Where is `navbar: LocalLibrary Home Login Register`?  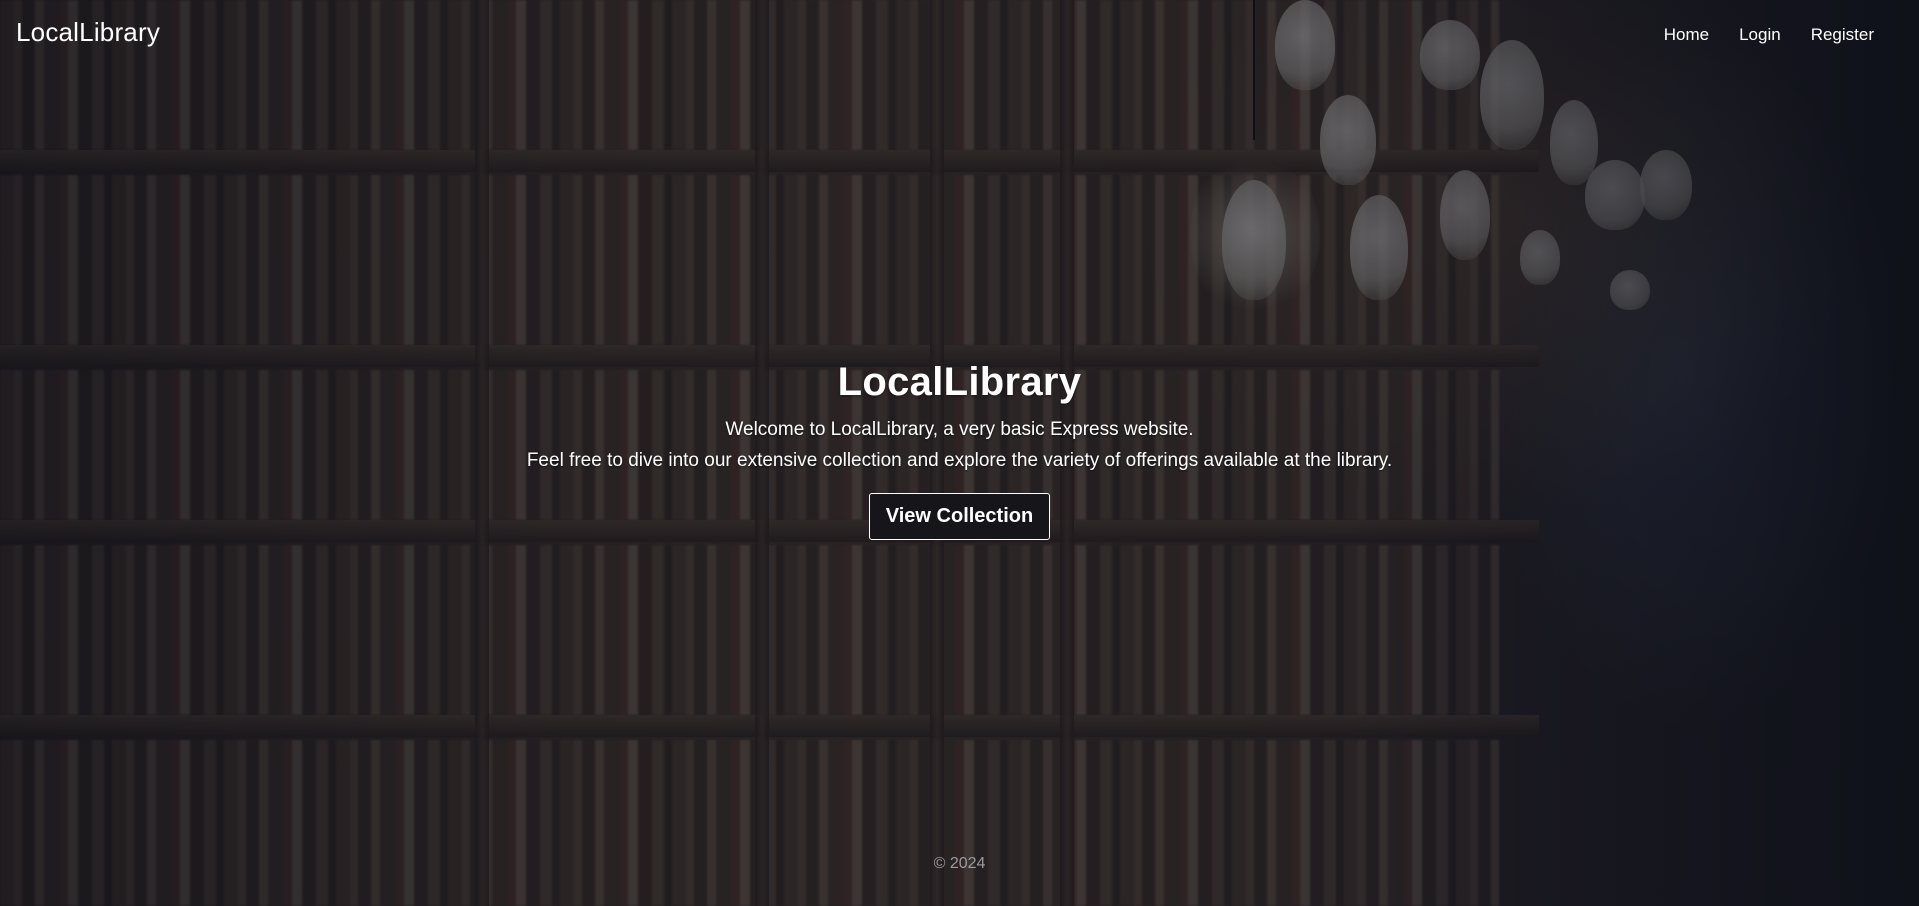
navbar: LocalLibrary Home Login Register is located at coordinates (959, 35).